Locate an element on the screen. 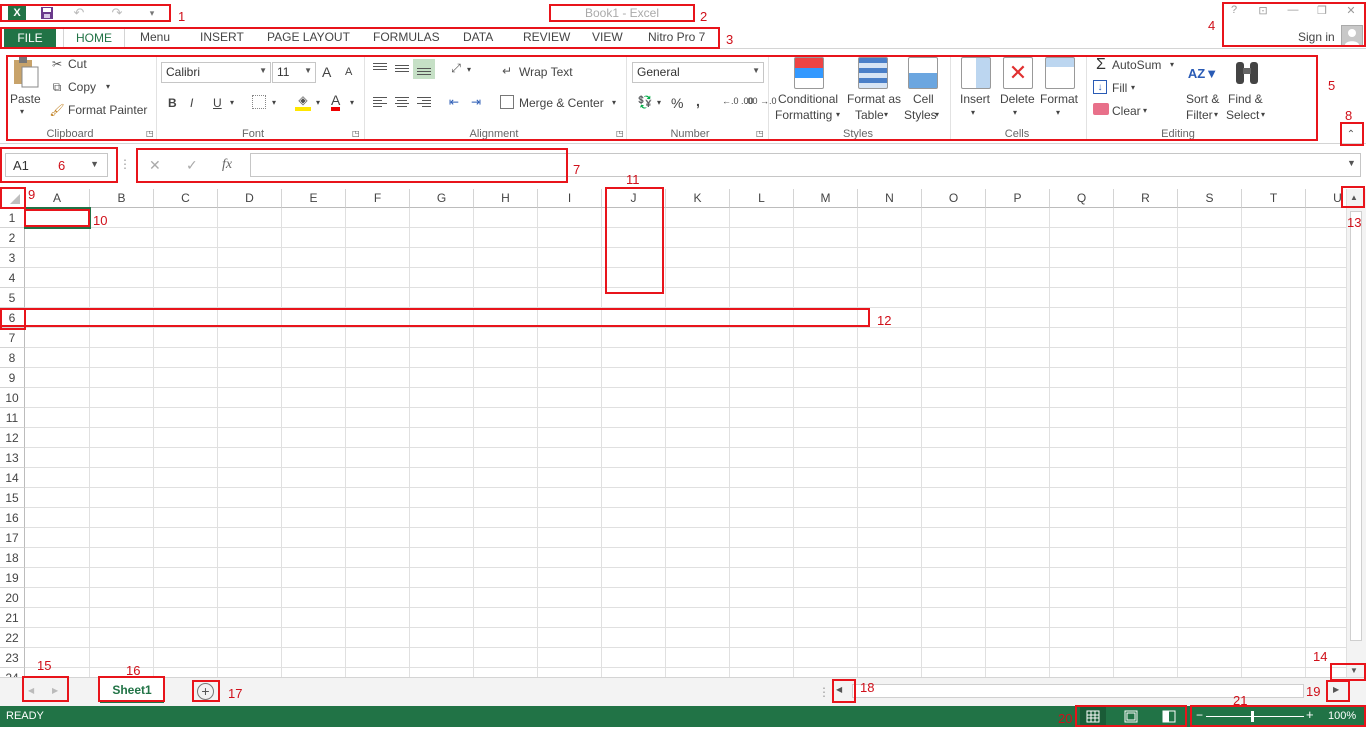 Image resolution: width=1366 pixels, height=730 pixels. column-header: N is located at coordinates (890, 198).